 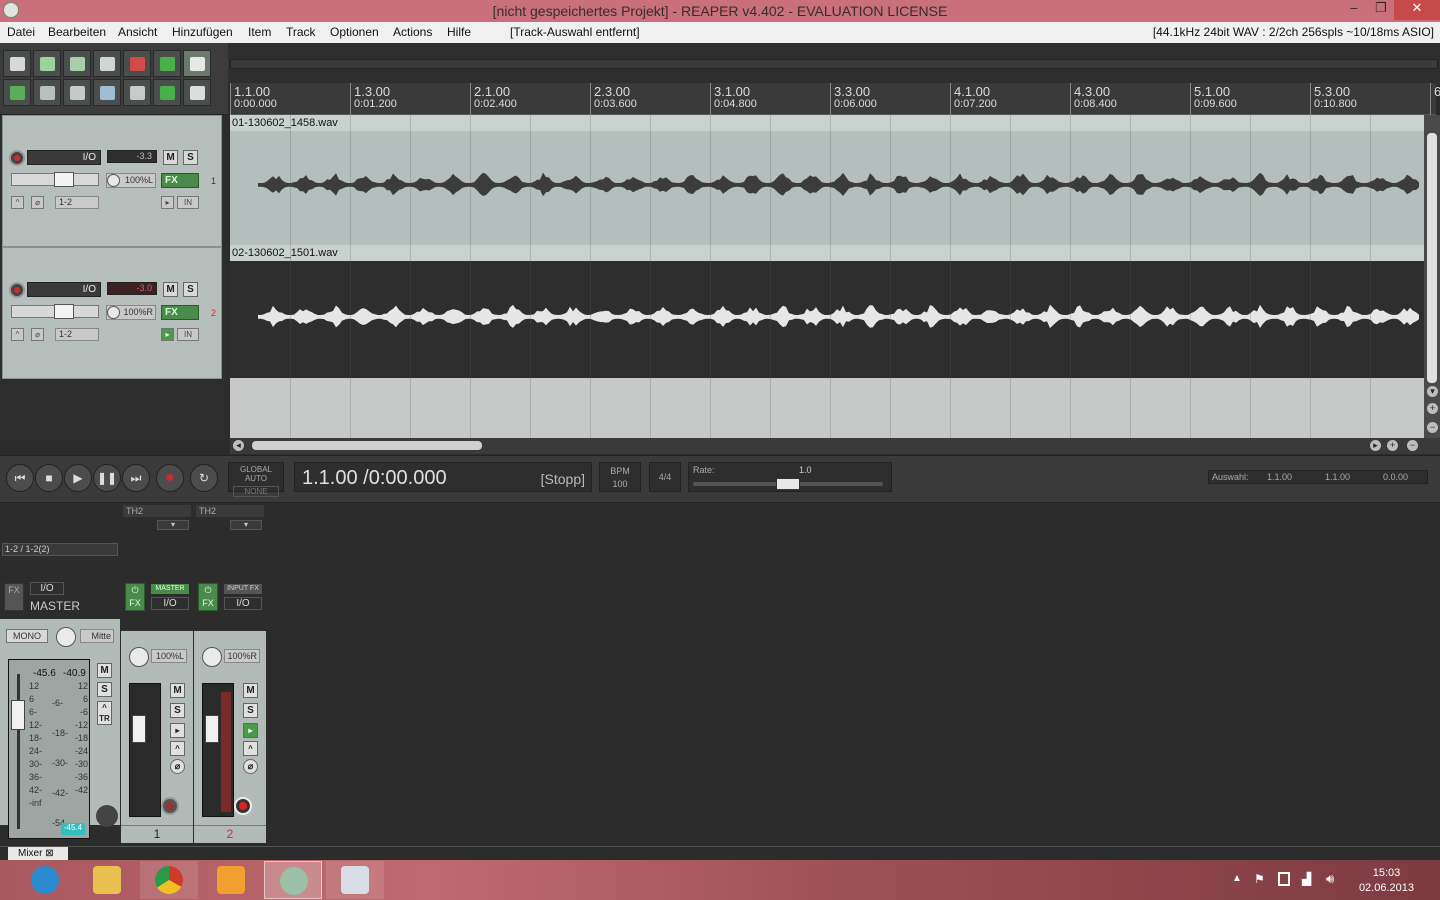 What do you see at coordinates (38, 854) in the screenshot?
I see `mixer-tab: Mixer ⊠` at bounding box center [38, 854].